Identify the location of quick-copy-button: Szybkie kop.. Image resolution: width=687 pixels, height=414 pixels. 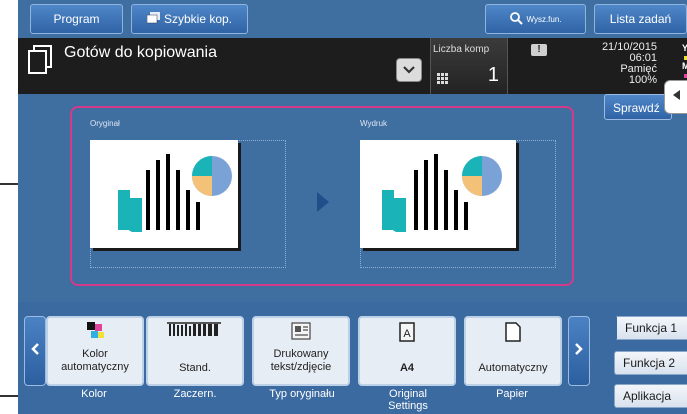
(189, 19).